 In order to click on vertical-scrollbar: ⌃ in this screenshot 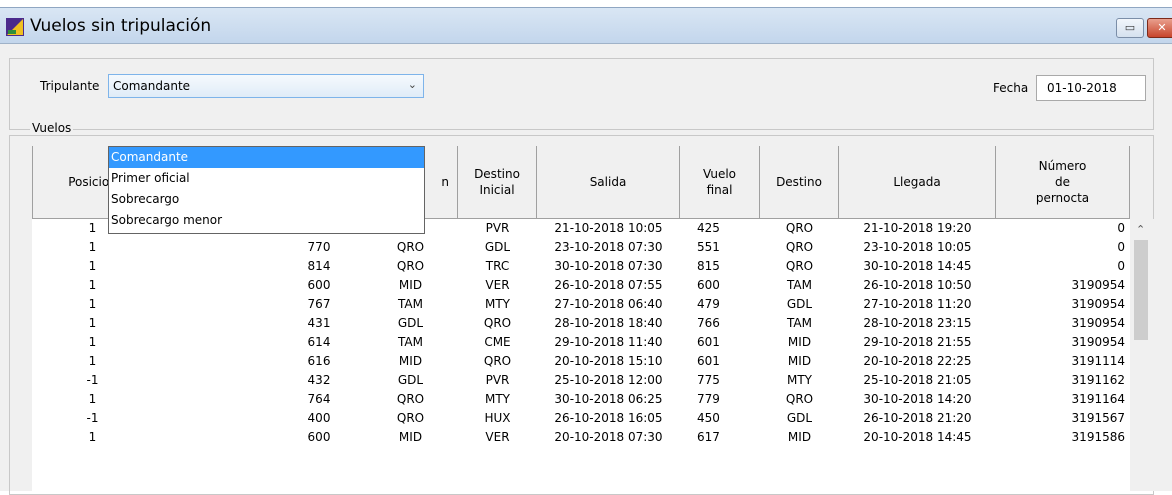, I will do `click(1142, 355)`.